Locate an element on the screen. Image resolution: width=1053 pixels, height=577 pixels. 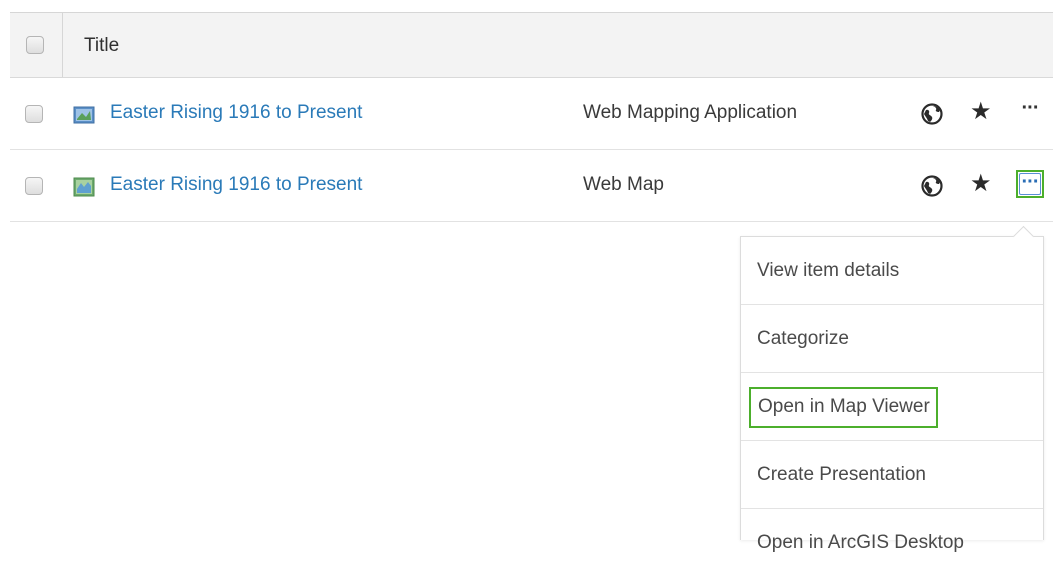
menu-item-label: Open in ArcGIS Desktop is located at coordinates (860, 542).